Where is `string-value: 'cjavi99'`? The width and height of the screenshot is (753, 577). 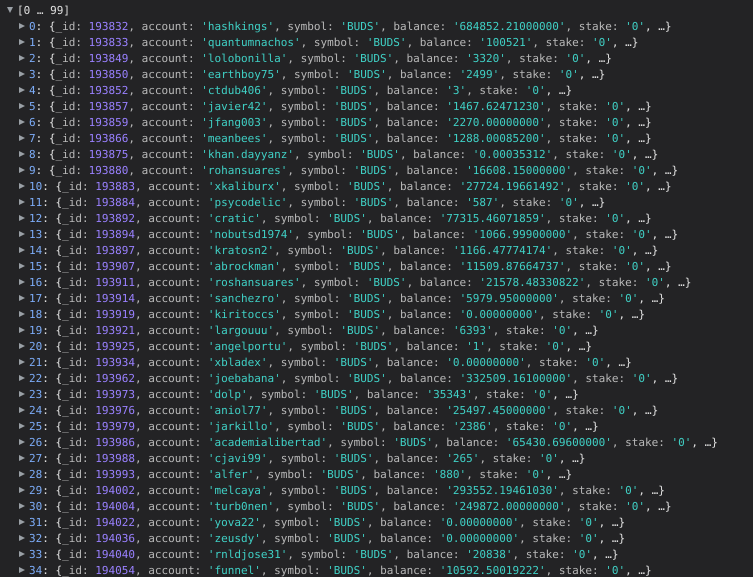 string-value: 'cjavi99' is located at coordinates (238, 458).